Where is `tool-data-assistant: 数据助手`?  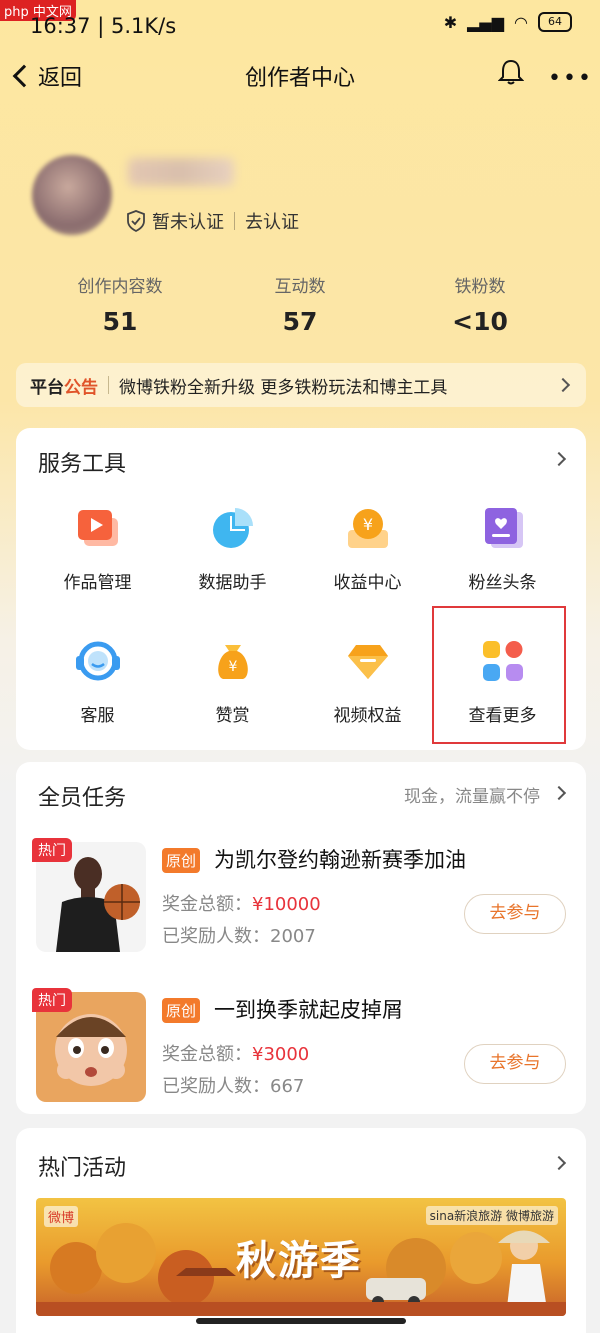
tool-data-assistant: 数据助手 is located at coordinates (232, 549).